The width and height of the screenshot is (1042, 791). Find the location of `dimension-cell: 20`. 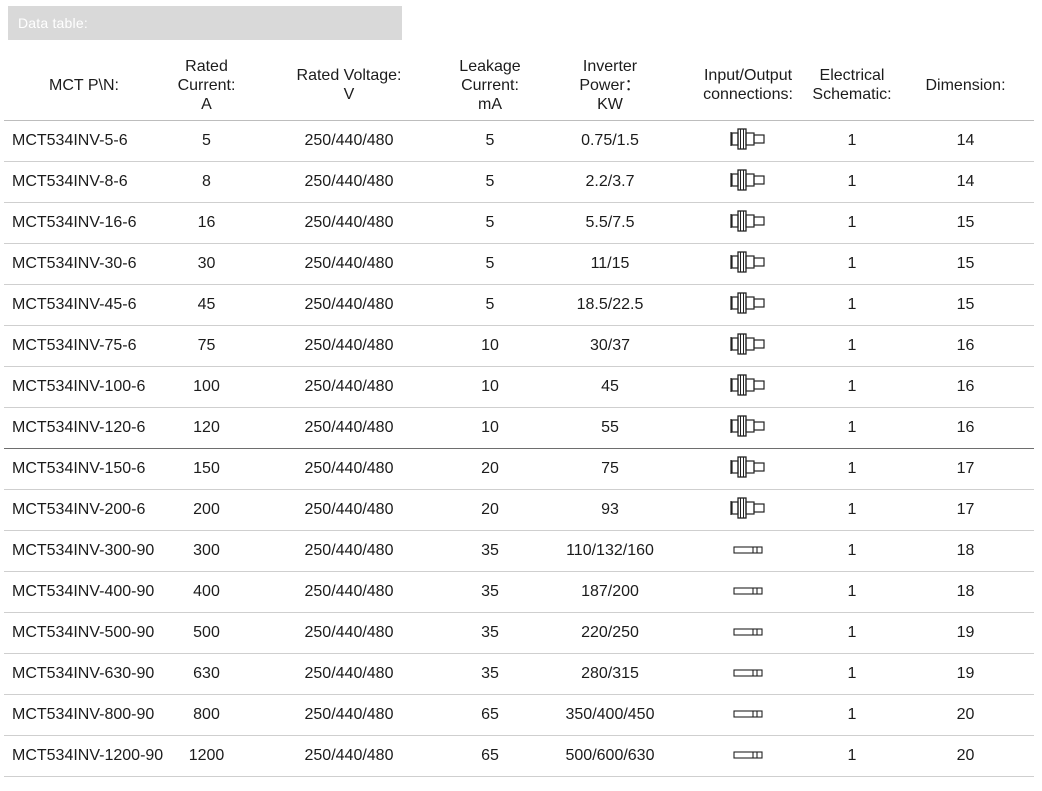

dimension-cell: 20 is located at coordinates (965, 715).